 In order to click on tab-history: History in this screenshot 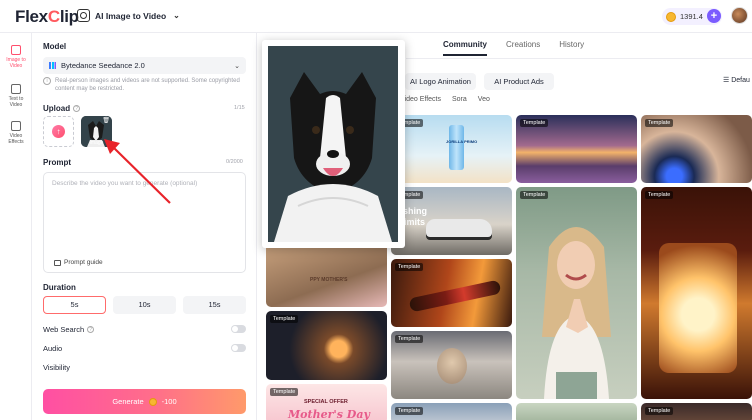, I will do `click(571, 48)`.